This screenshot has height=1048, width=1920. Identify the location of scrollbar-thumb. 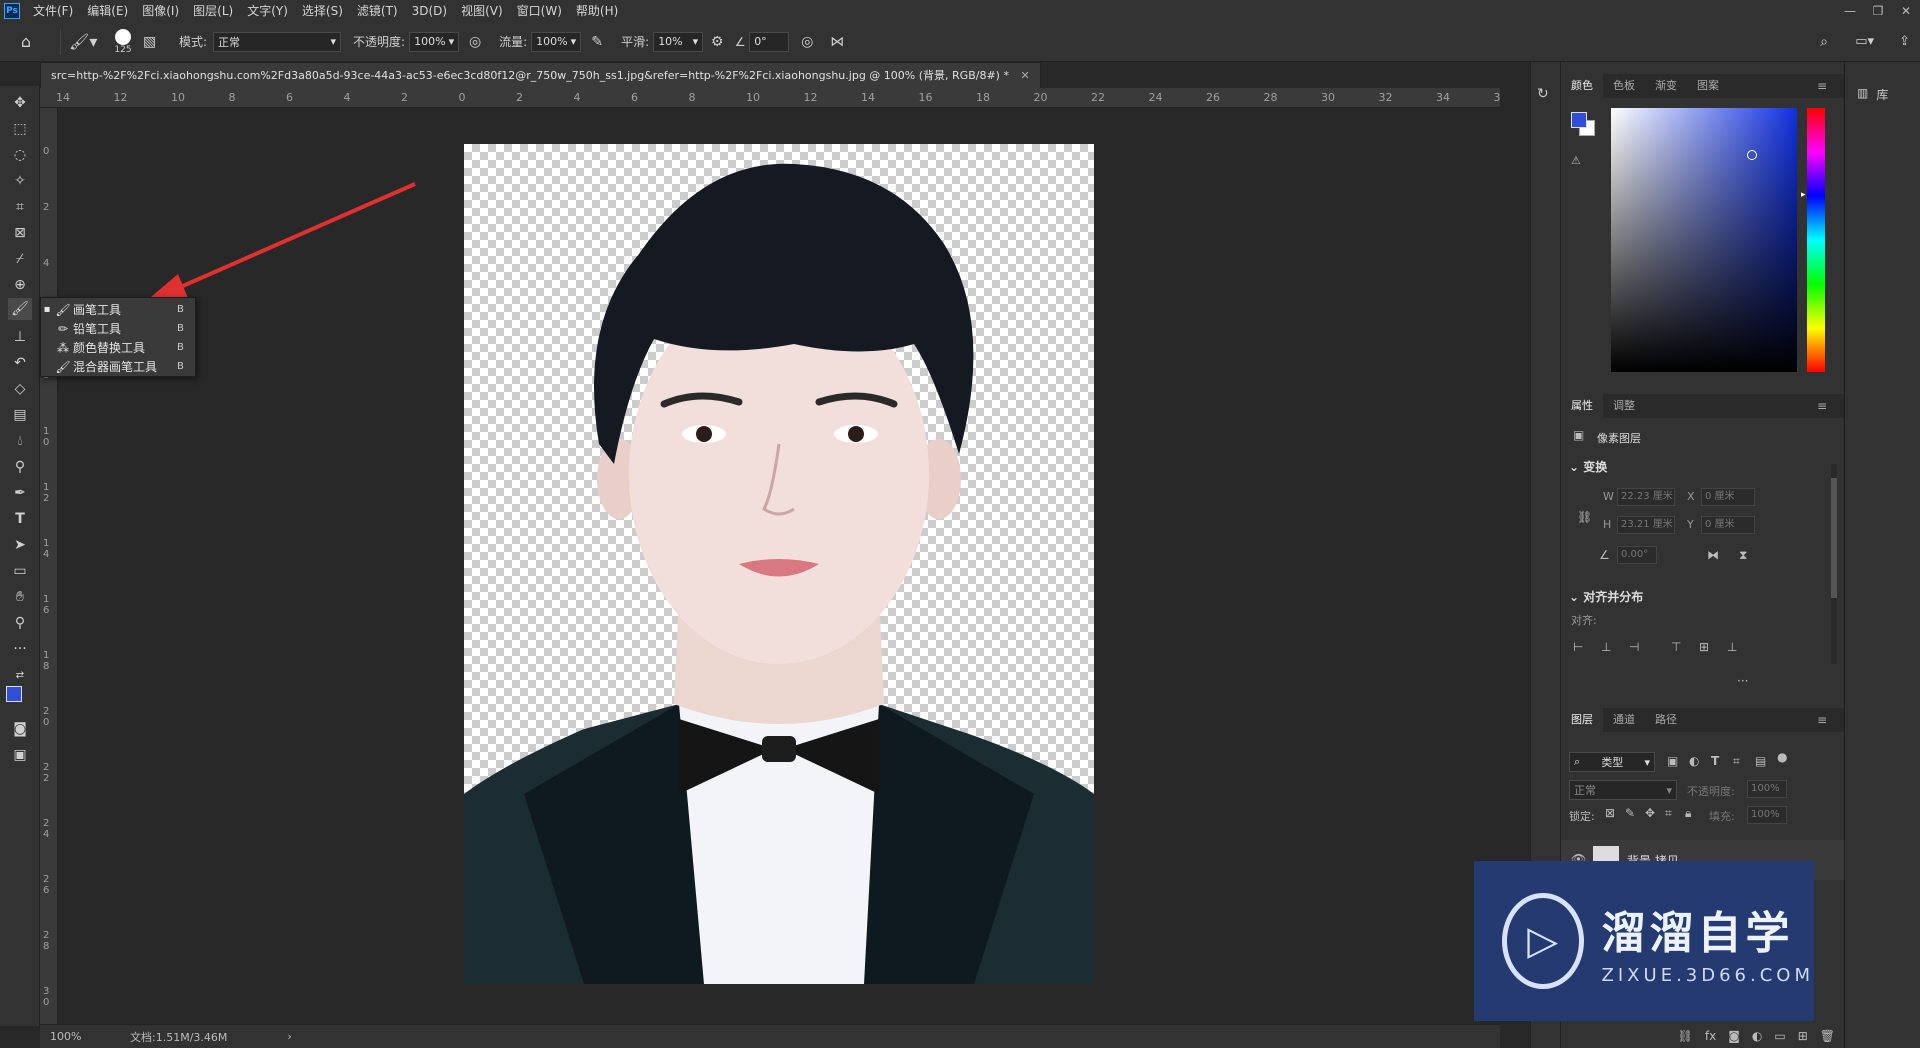
(1834, 538).